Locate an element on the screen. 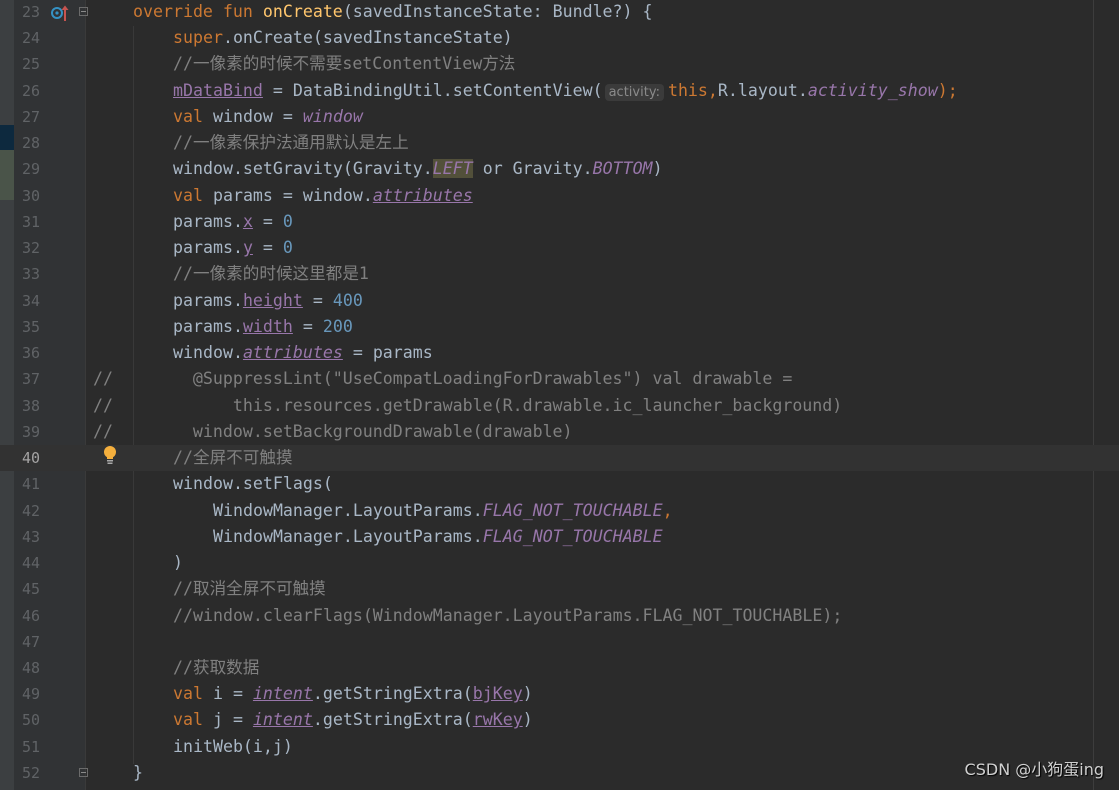  line-number: 34 is located at coordinates (27, 301).